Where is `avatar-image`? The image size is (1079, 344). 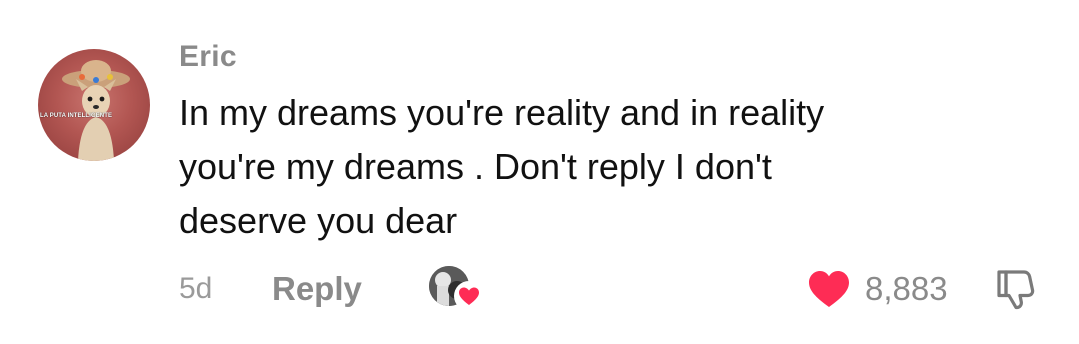
avatar-image is located at coordinates (96, 110).